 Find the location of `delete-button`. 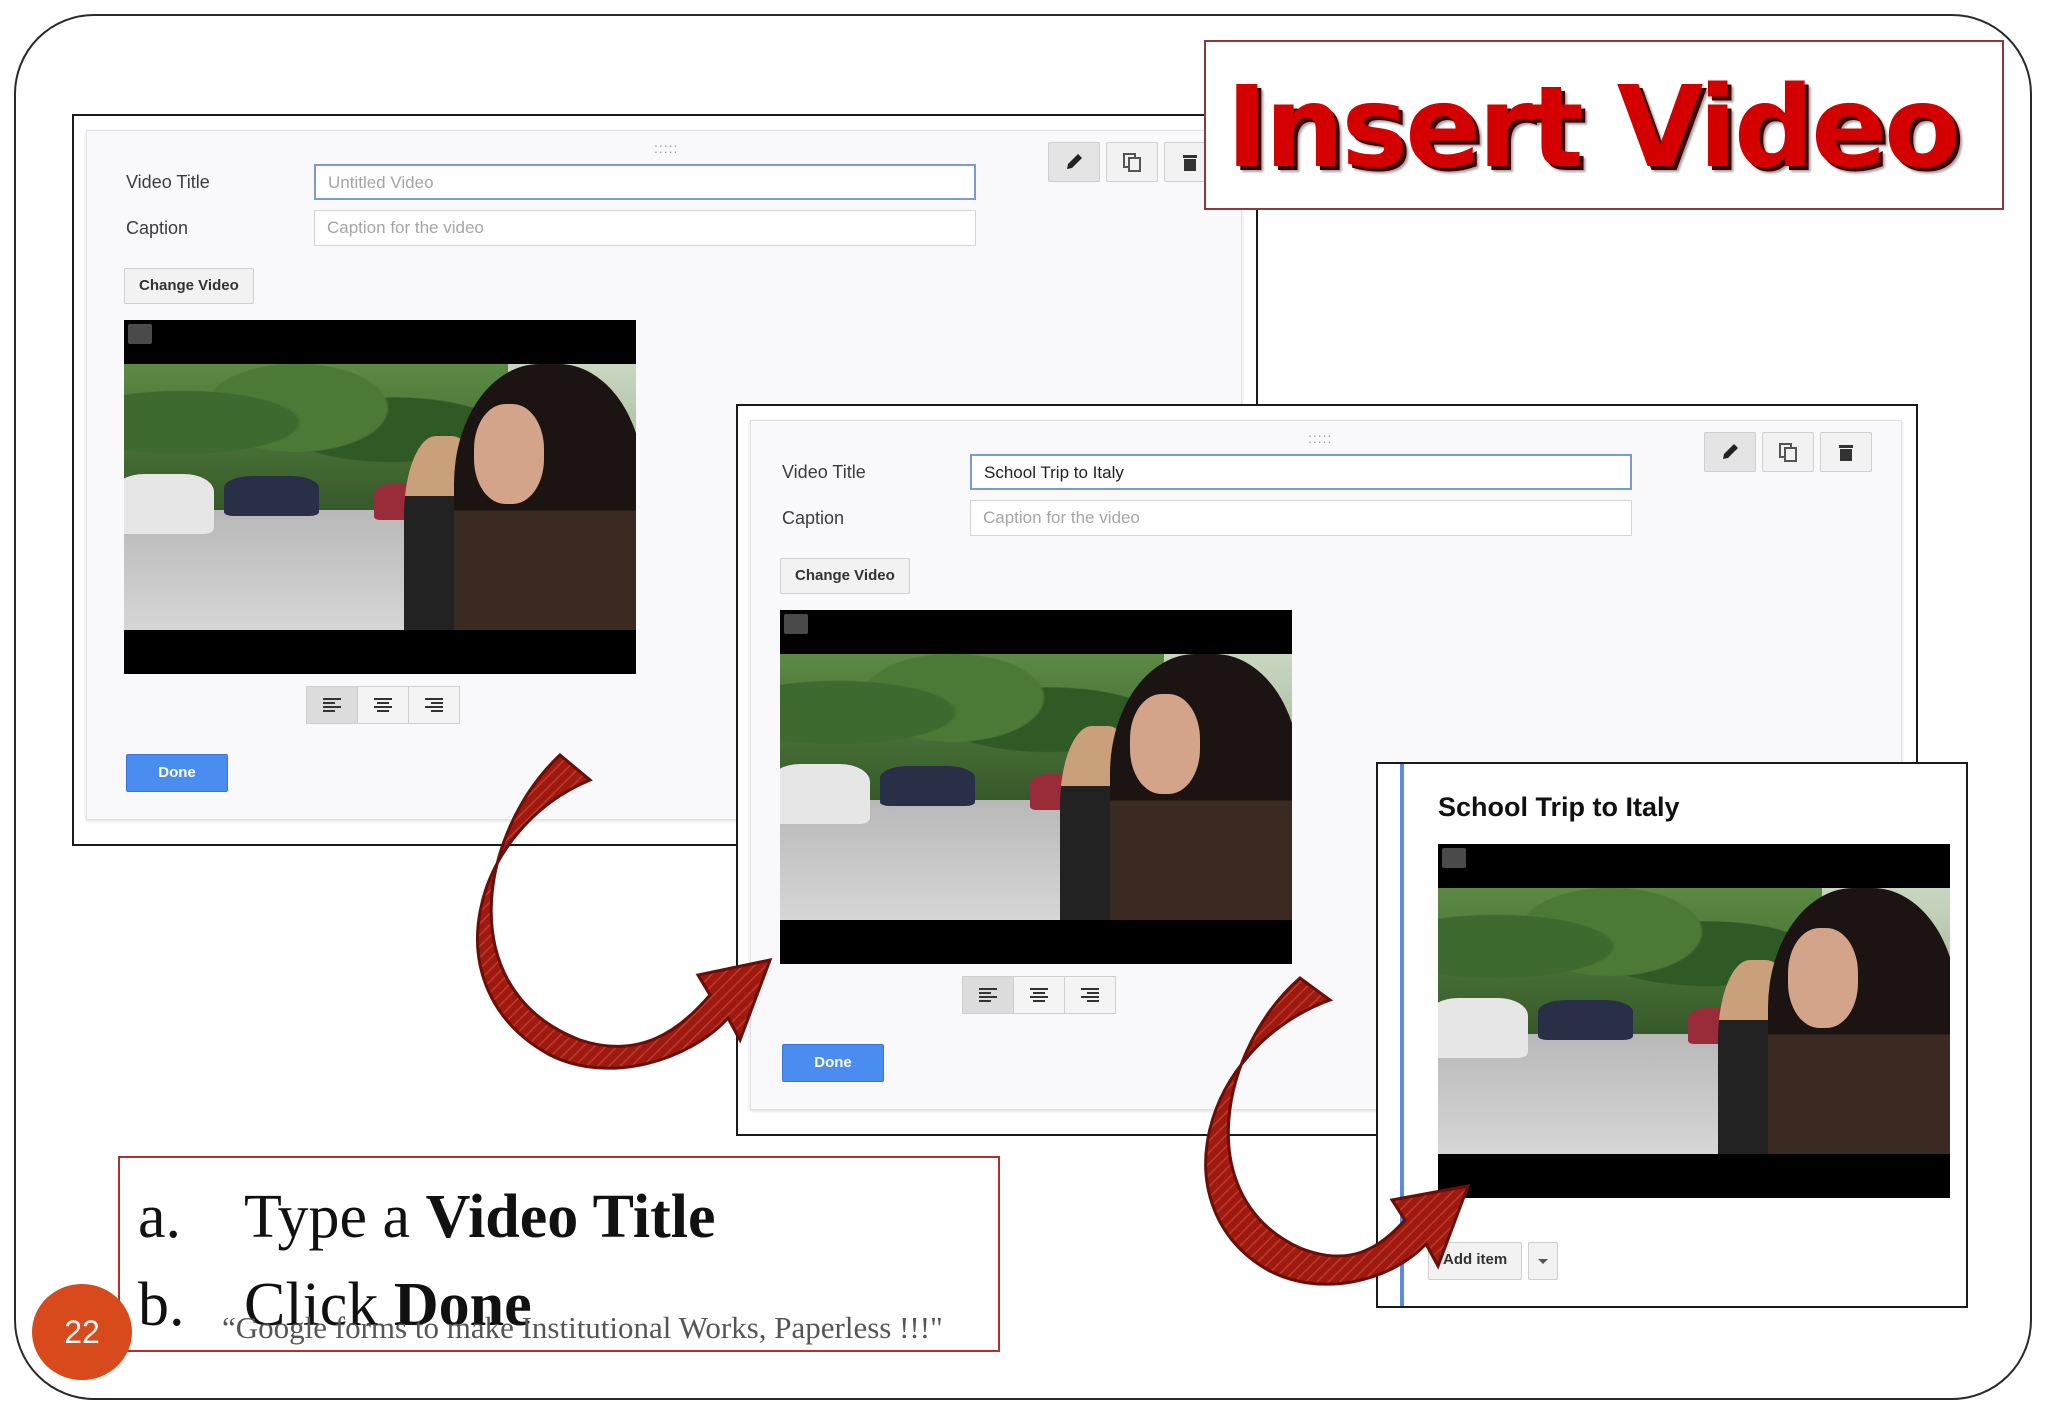

delete-button is located at coordinates (1846, 452).